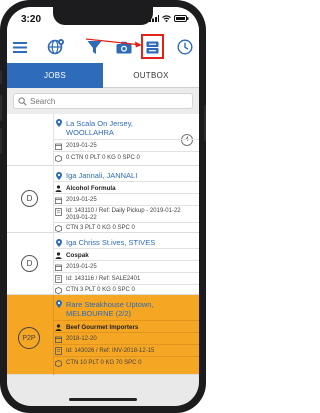 The height and width of the screenshot is (413, 320). Describe the element at coordinates (113, 43) in the screenshot. I see `annotation-arrow-icon` at that location.